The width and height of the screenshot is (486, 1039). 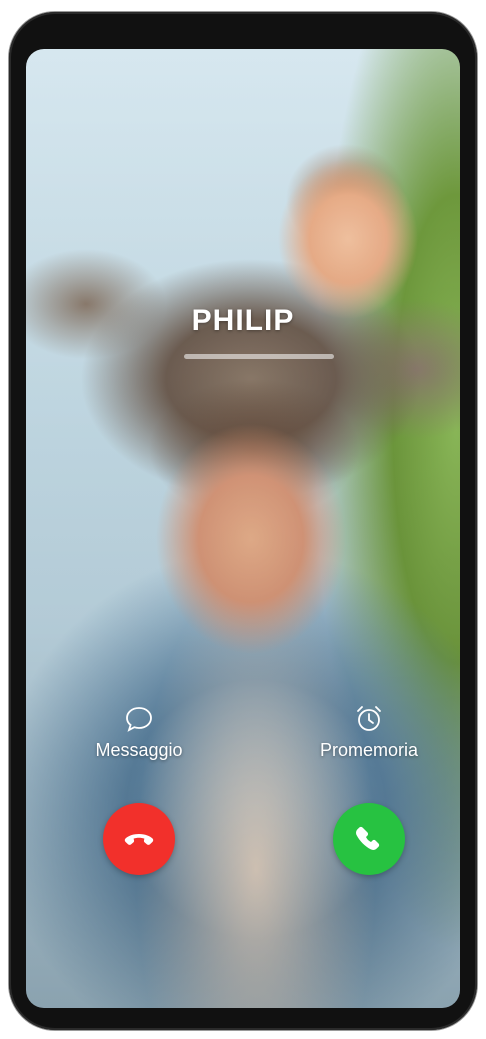 What do you see at coordinates (139, 750) in the screenshot?
I see `message-action-label: Messaggio` at bounding box center [139, 750].